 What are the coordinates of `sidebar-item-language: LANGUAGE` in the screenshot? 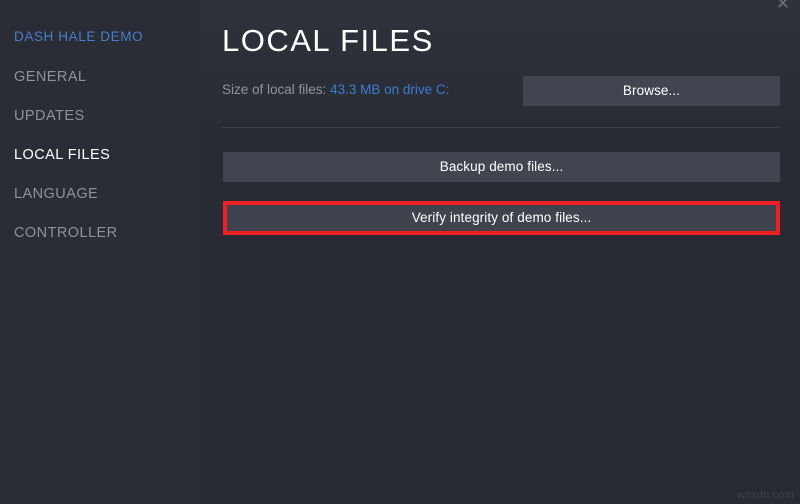 It's located at (100, 194).